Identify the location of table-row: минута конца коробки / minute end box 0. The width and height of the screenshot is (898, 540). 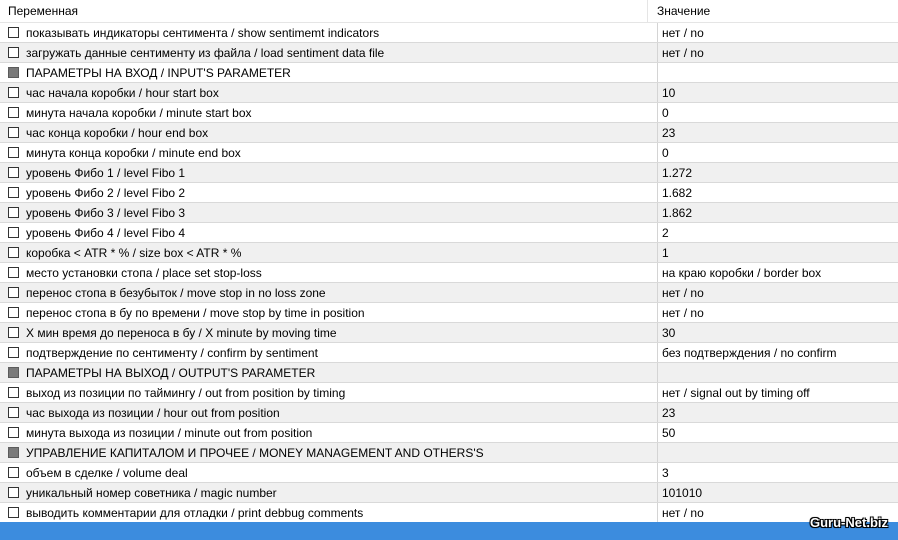
(449, 153).